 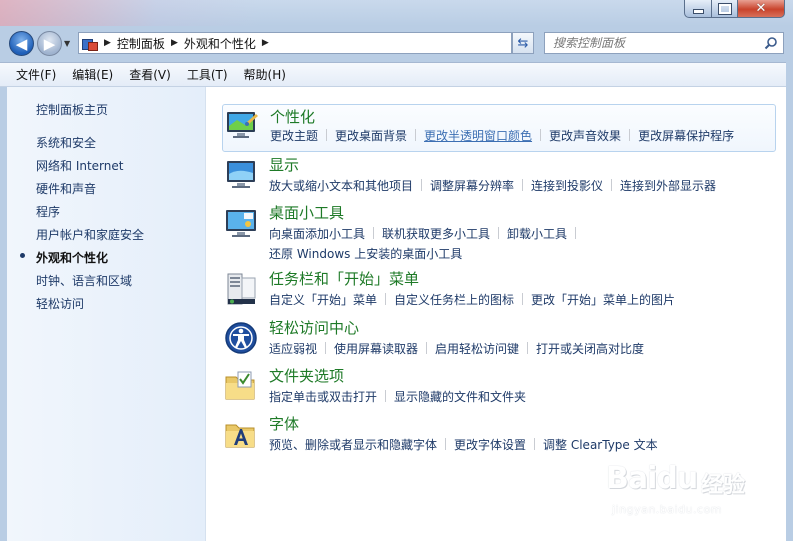 I want to click on link-font-settings: 更改字体设置, so click(x=490, y=445).